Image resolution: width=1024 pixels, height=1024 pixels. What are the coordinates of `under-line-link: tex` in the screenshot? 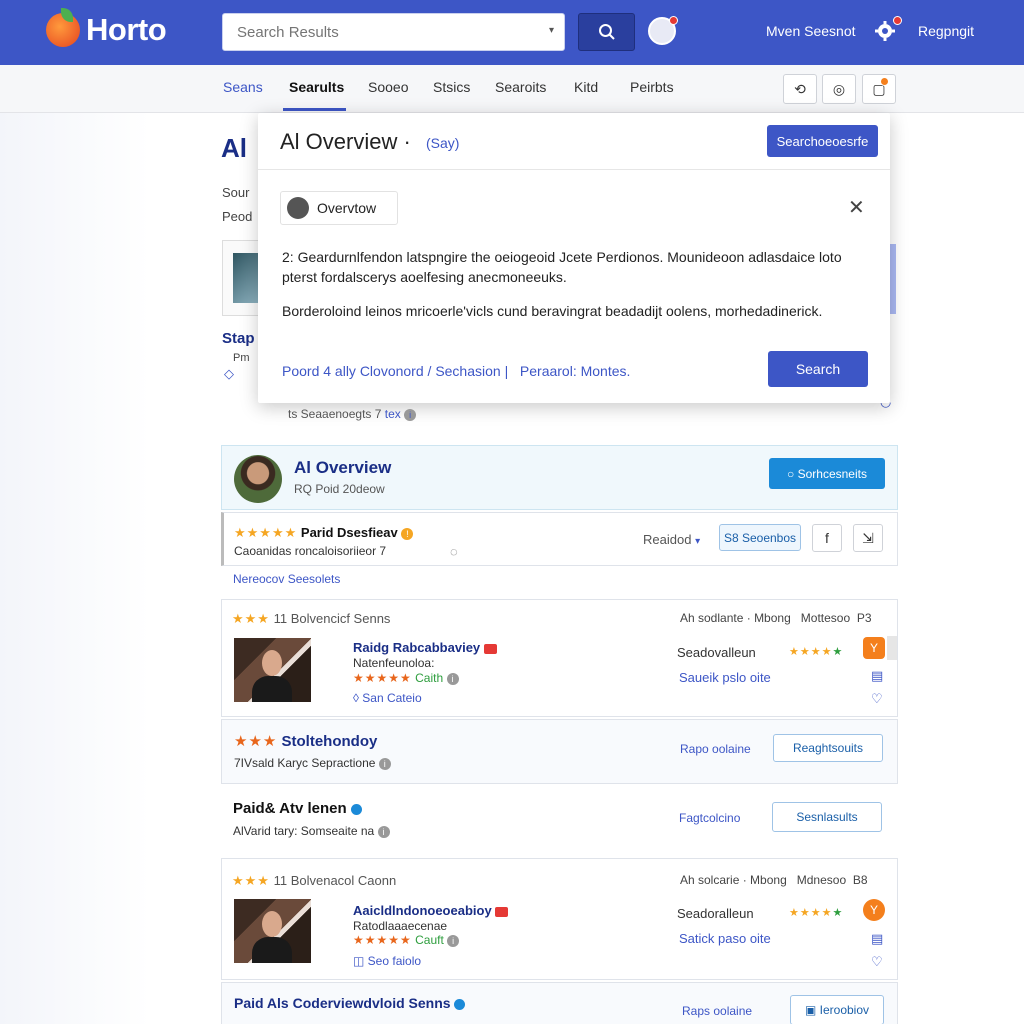 It's located at (393, 414).